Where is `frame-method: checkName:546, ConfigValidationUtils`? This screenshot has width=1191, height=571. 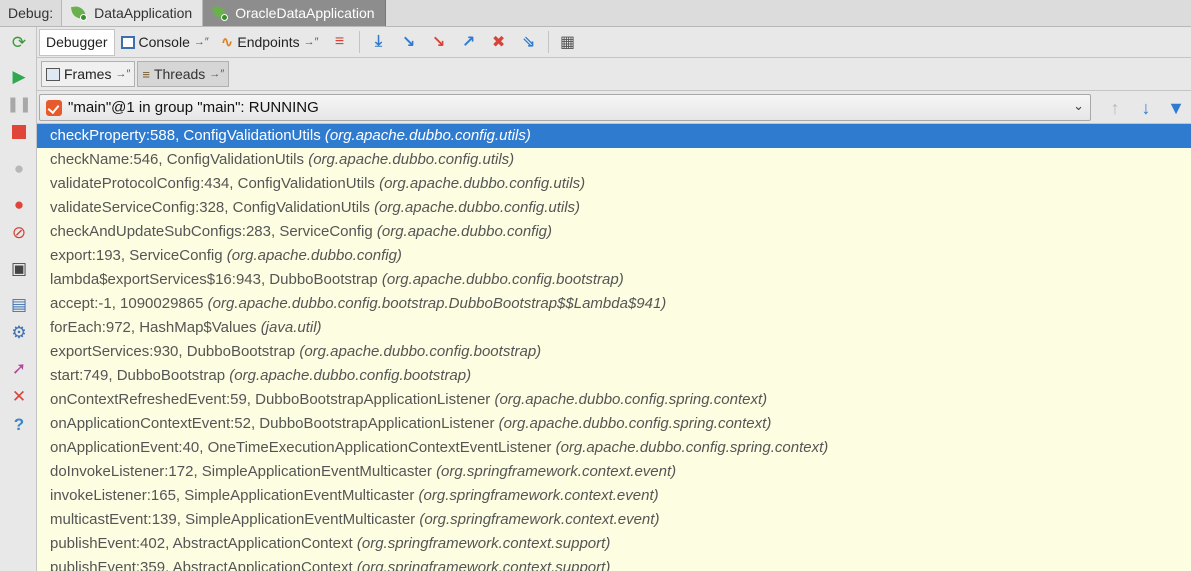
frame-method: checkName:546, ConfigValidationUtils is located at coordinates (177, 159).